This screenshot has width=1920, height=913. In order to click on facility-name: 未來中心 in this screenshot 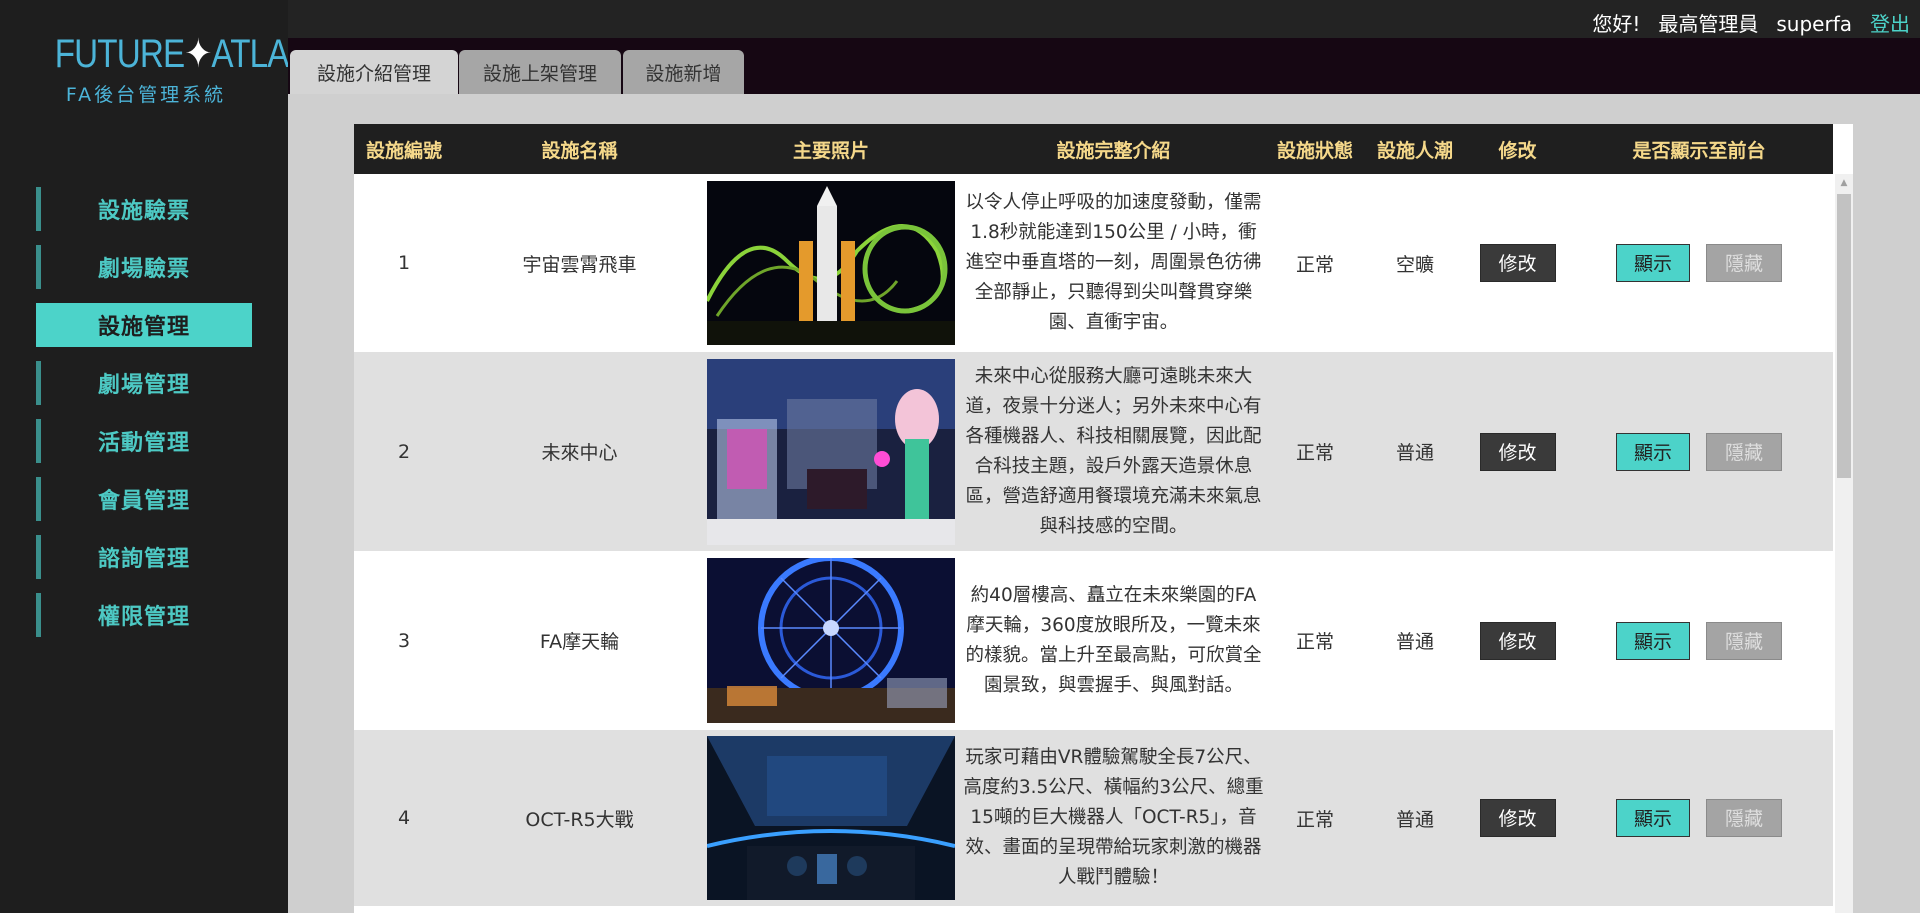, I will do `click(579, 453)`.